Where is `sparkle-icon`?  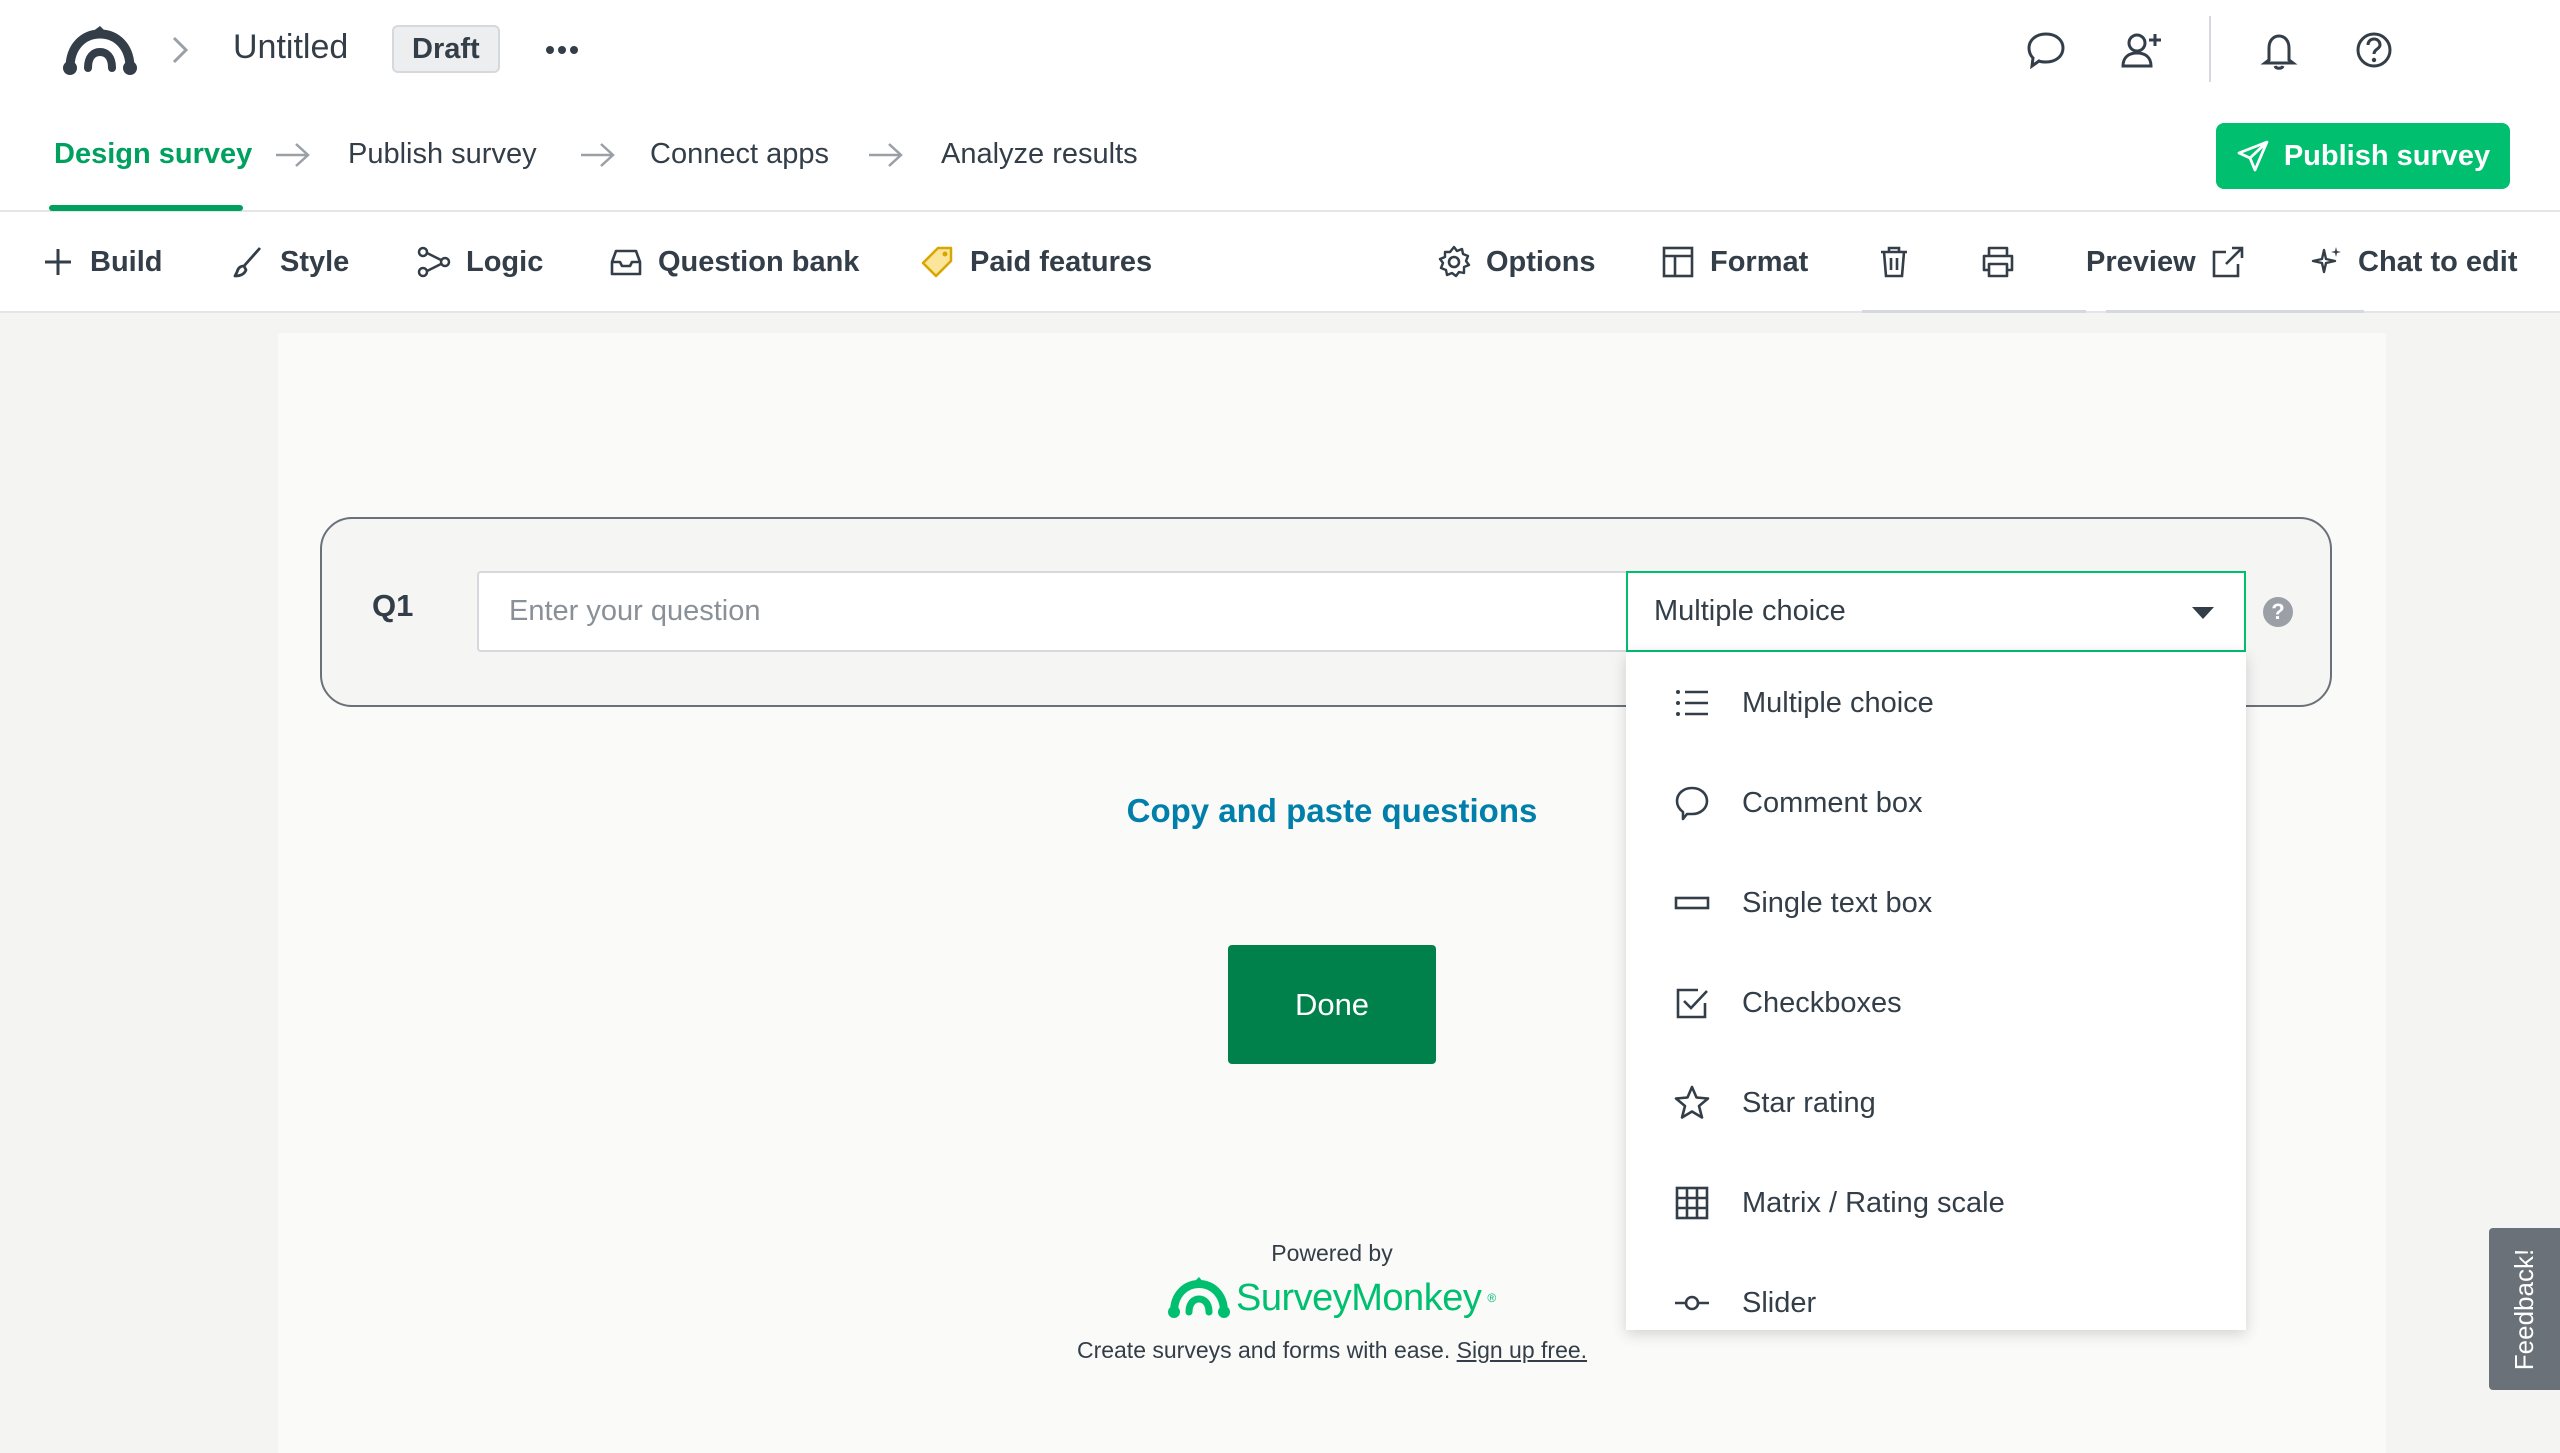 sparkle-icon is located at coordinates (2326, 260).